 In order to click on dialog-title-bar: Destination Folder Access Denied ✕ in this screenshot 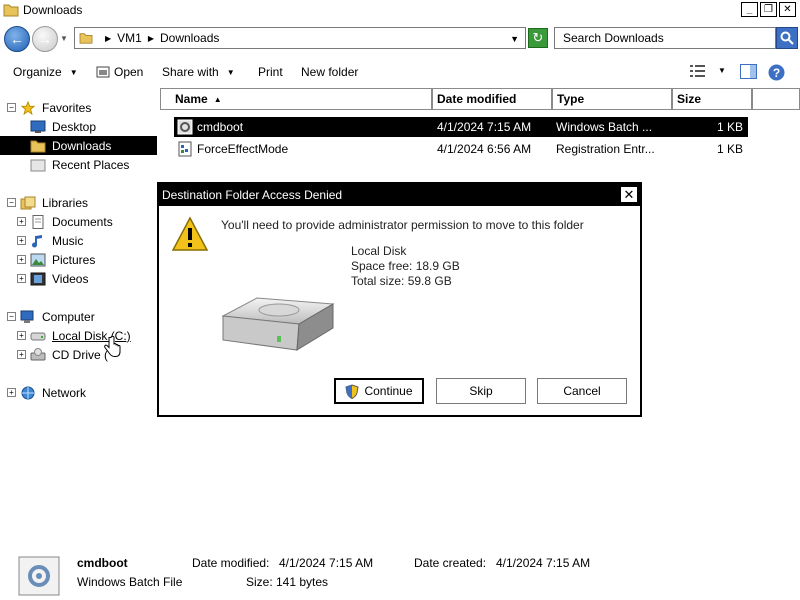, I will do `click(399, 195)`.